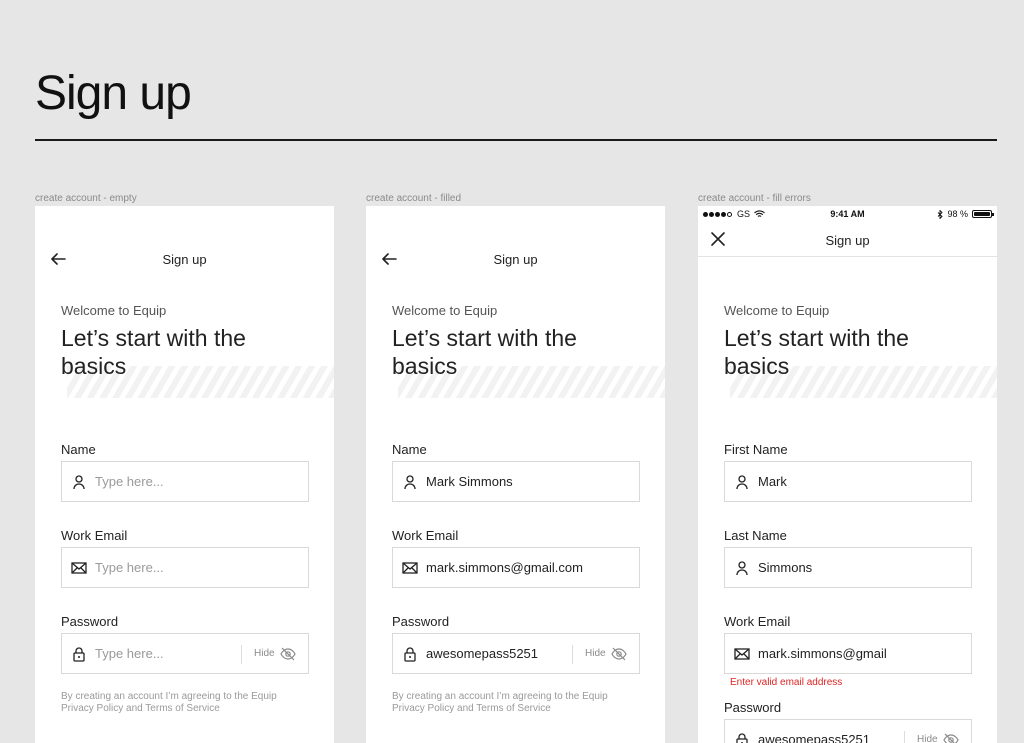 The height and width of the screenshot is (743, 1024). I want to click on frame-caption-empty: create account - empty, so click(86, 198).